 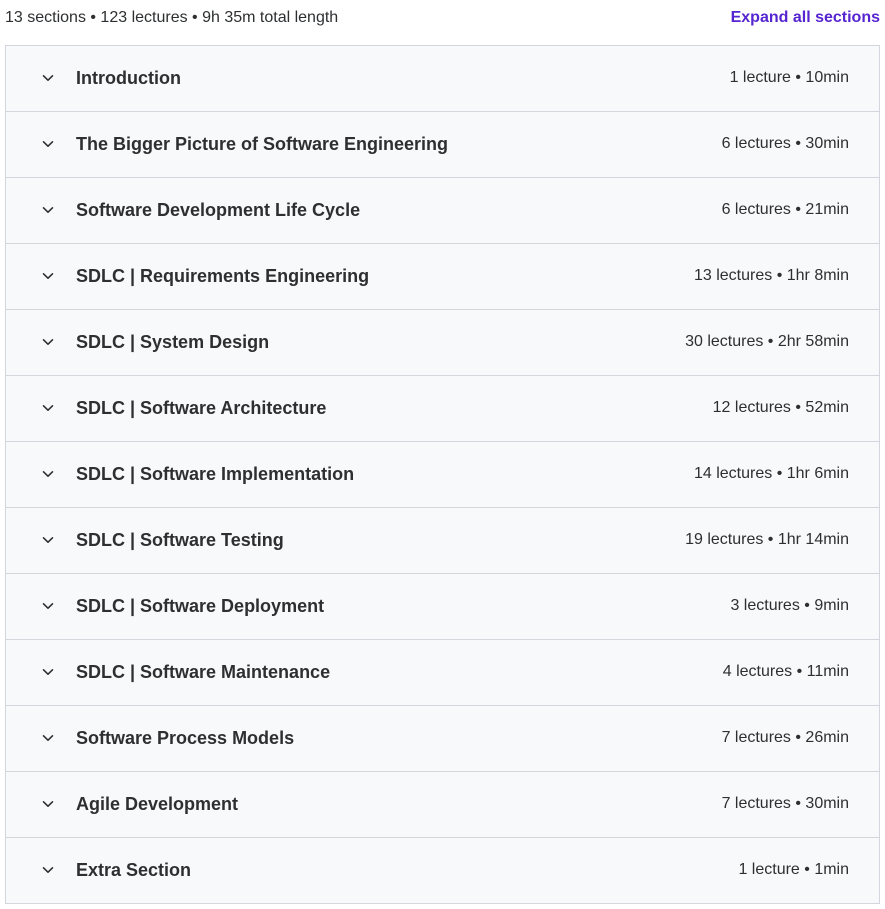 What do you see at coordinates (200, 606) in the screenshot?
I see `section-title: SDLC | Software Deployment` at bounding box center [200, 606].